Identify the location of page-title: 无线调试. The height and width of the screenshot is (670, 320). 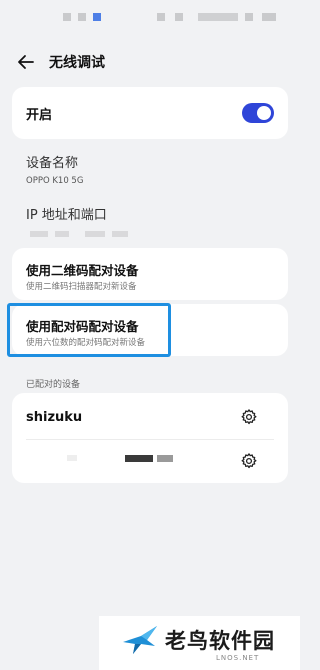
(77, 63).